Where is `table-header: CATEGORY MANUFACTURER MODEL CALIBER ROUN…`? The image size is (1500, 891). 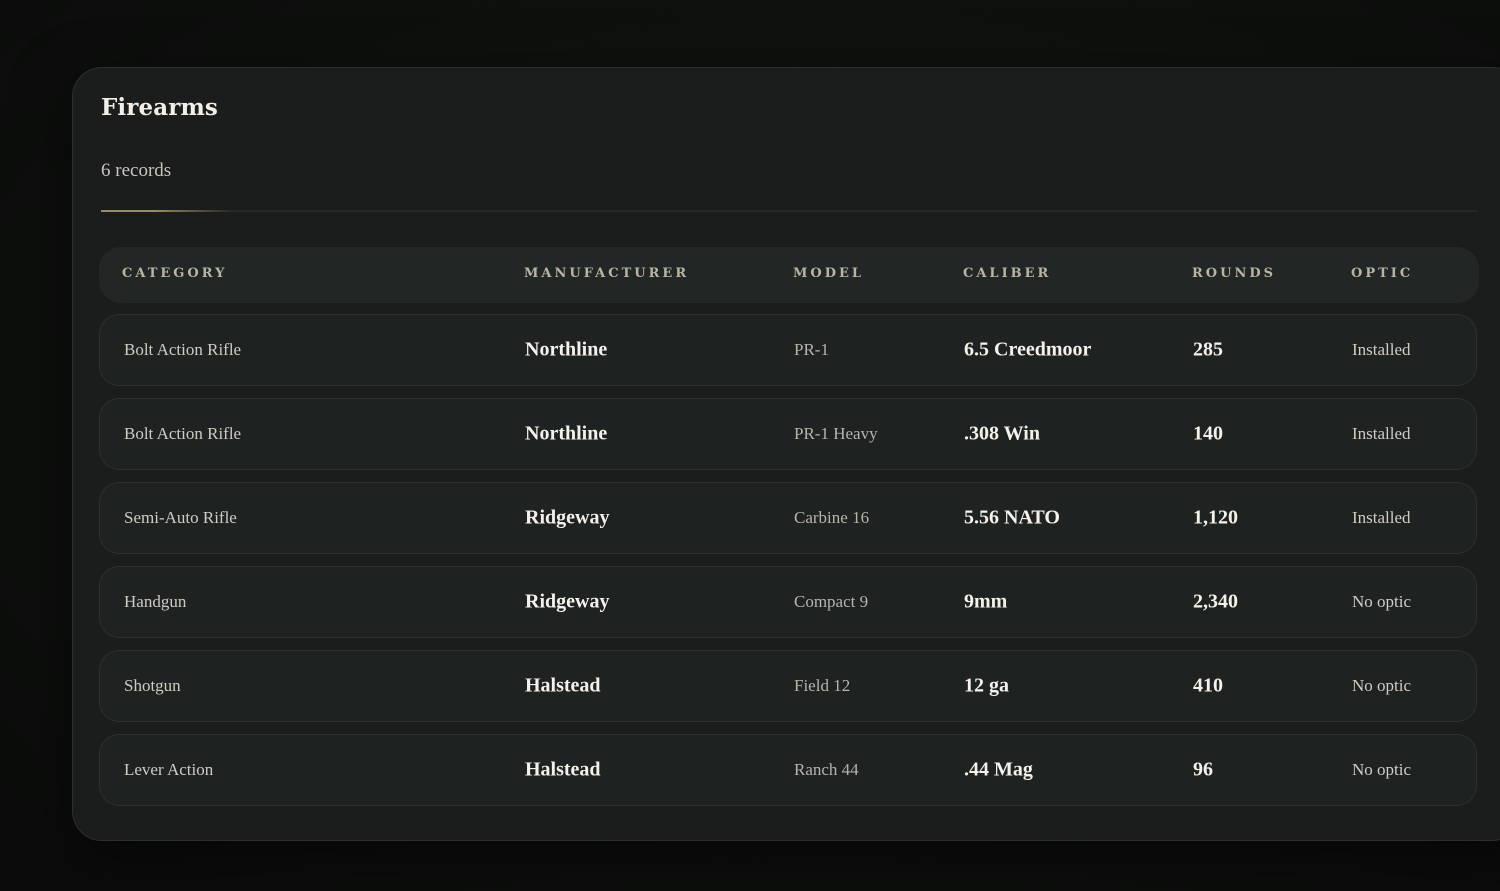
table-header: CATEGORY MANUFACTURER MODEL CALIBER ROUN… is located at coordinates (789, 275).